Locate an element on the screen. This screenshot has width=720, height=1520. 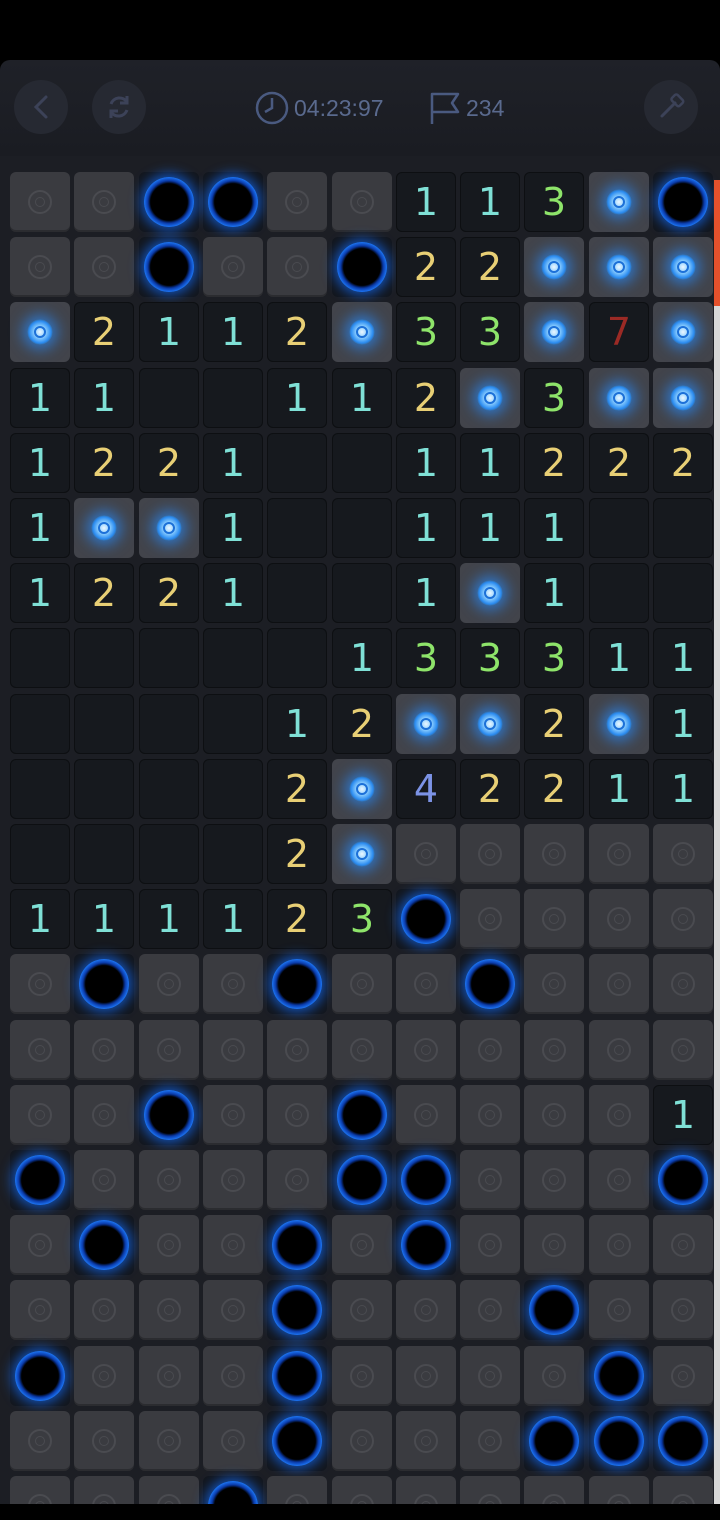
scrollbar-thumb is located at coordinates (717, 243).